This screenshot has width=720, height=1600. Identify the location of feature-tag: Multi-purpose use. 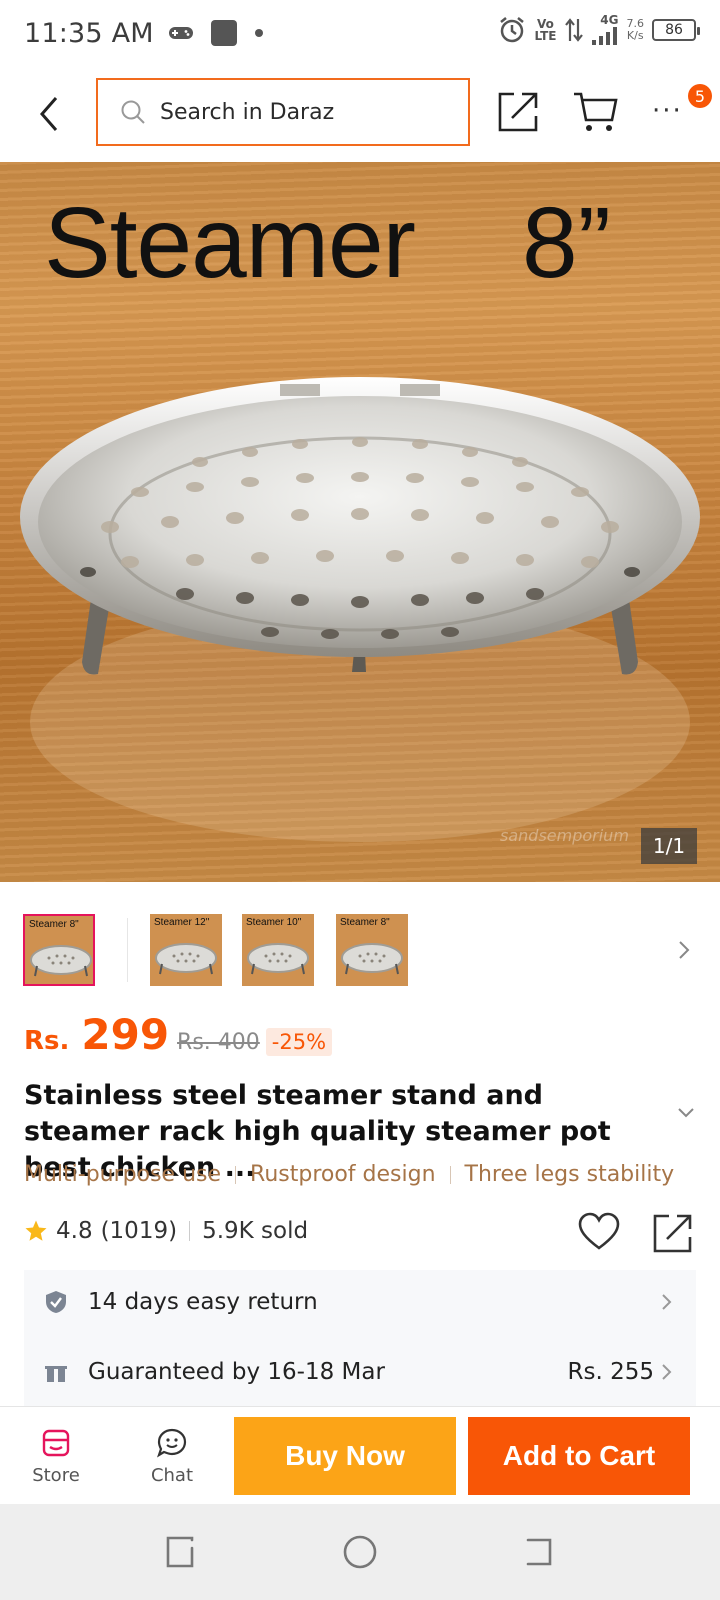
(123, 1174).